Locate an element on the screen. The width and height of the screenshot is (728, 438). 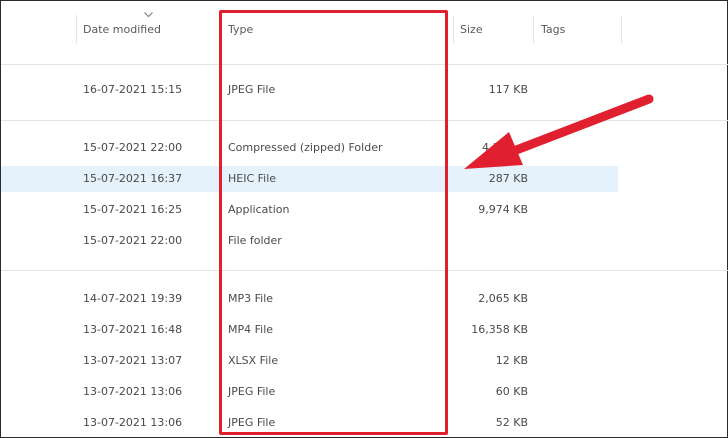
date-modified-cell: 13-07-2021 16:48 is located at coordinates (133, 329).